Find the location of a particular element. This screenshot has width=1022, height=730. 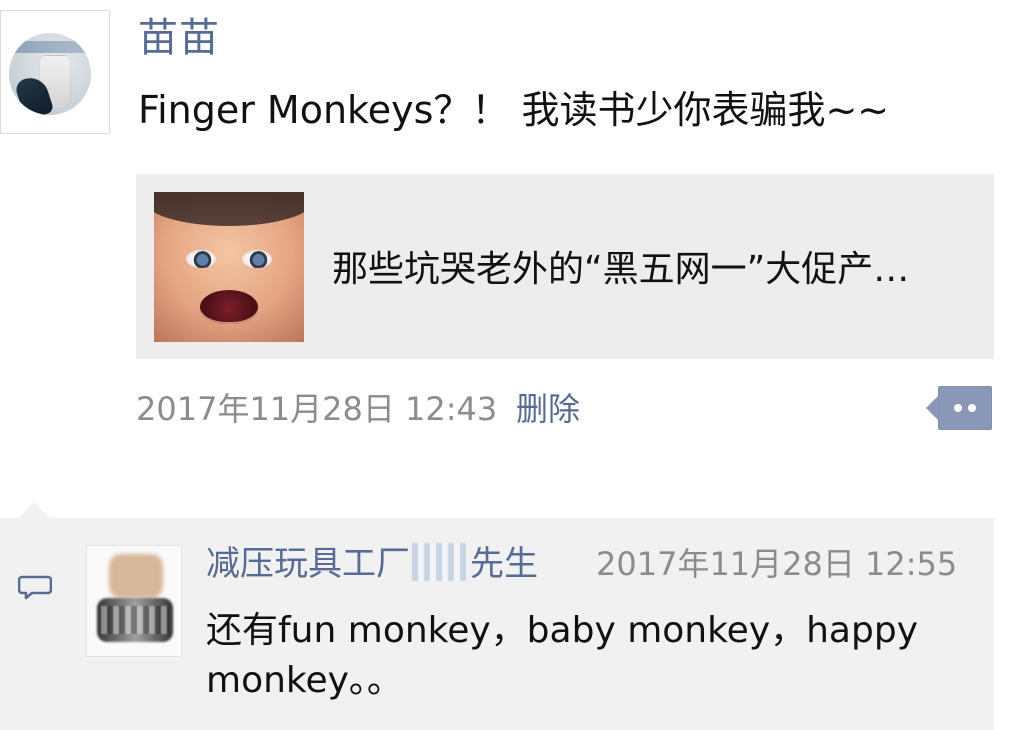

commenter-name-suffix: 先生 is located at coordinates (504, 564).